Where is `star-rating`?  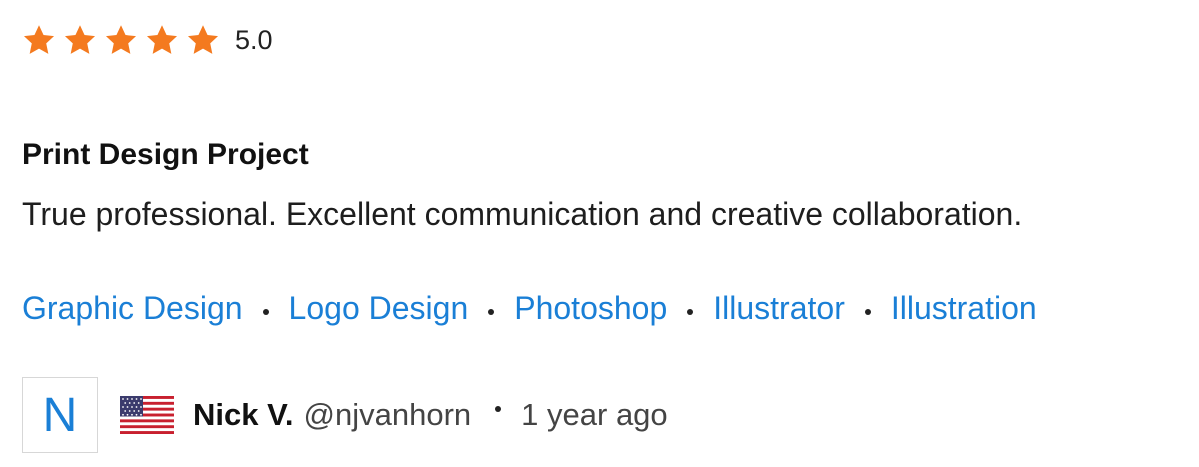 star-rating is located at coordinates (124, 40).